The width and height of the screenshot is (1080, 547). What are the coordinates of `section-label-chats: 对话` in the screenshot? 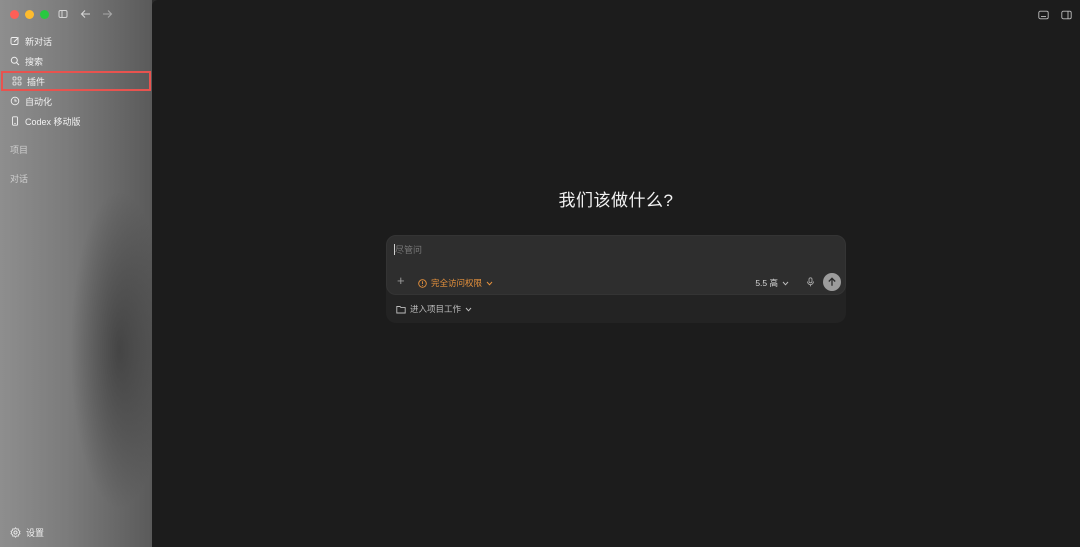 It's located at (19, 179).